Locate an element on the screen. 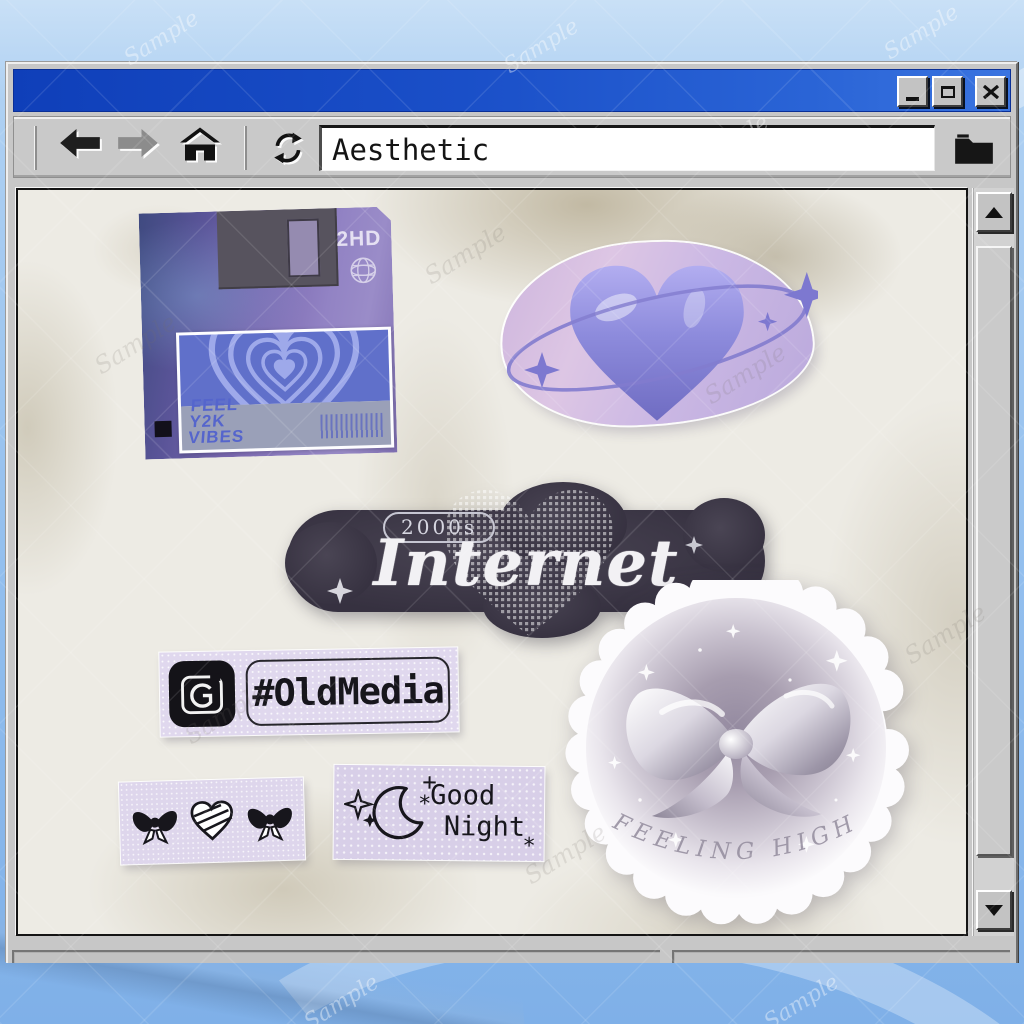  refresh-button is located at coordinates (288, 150).